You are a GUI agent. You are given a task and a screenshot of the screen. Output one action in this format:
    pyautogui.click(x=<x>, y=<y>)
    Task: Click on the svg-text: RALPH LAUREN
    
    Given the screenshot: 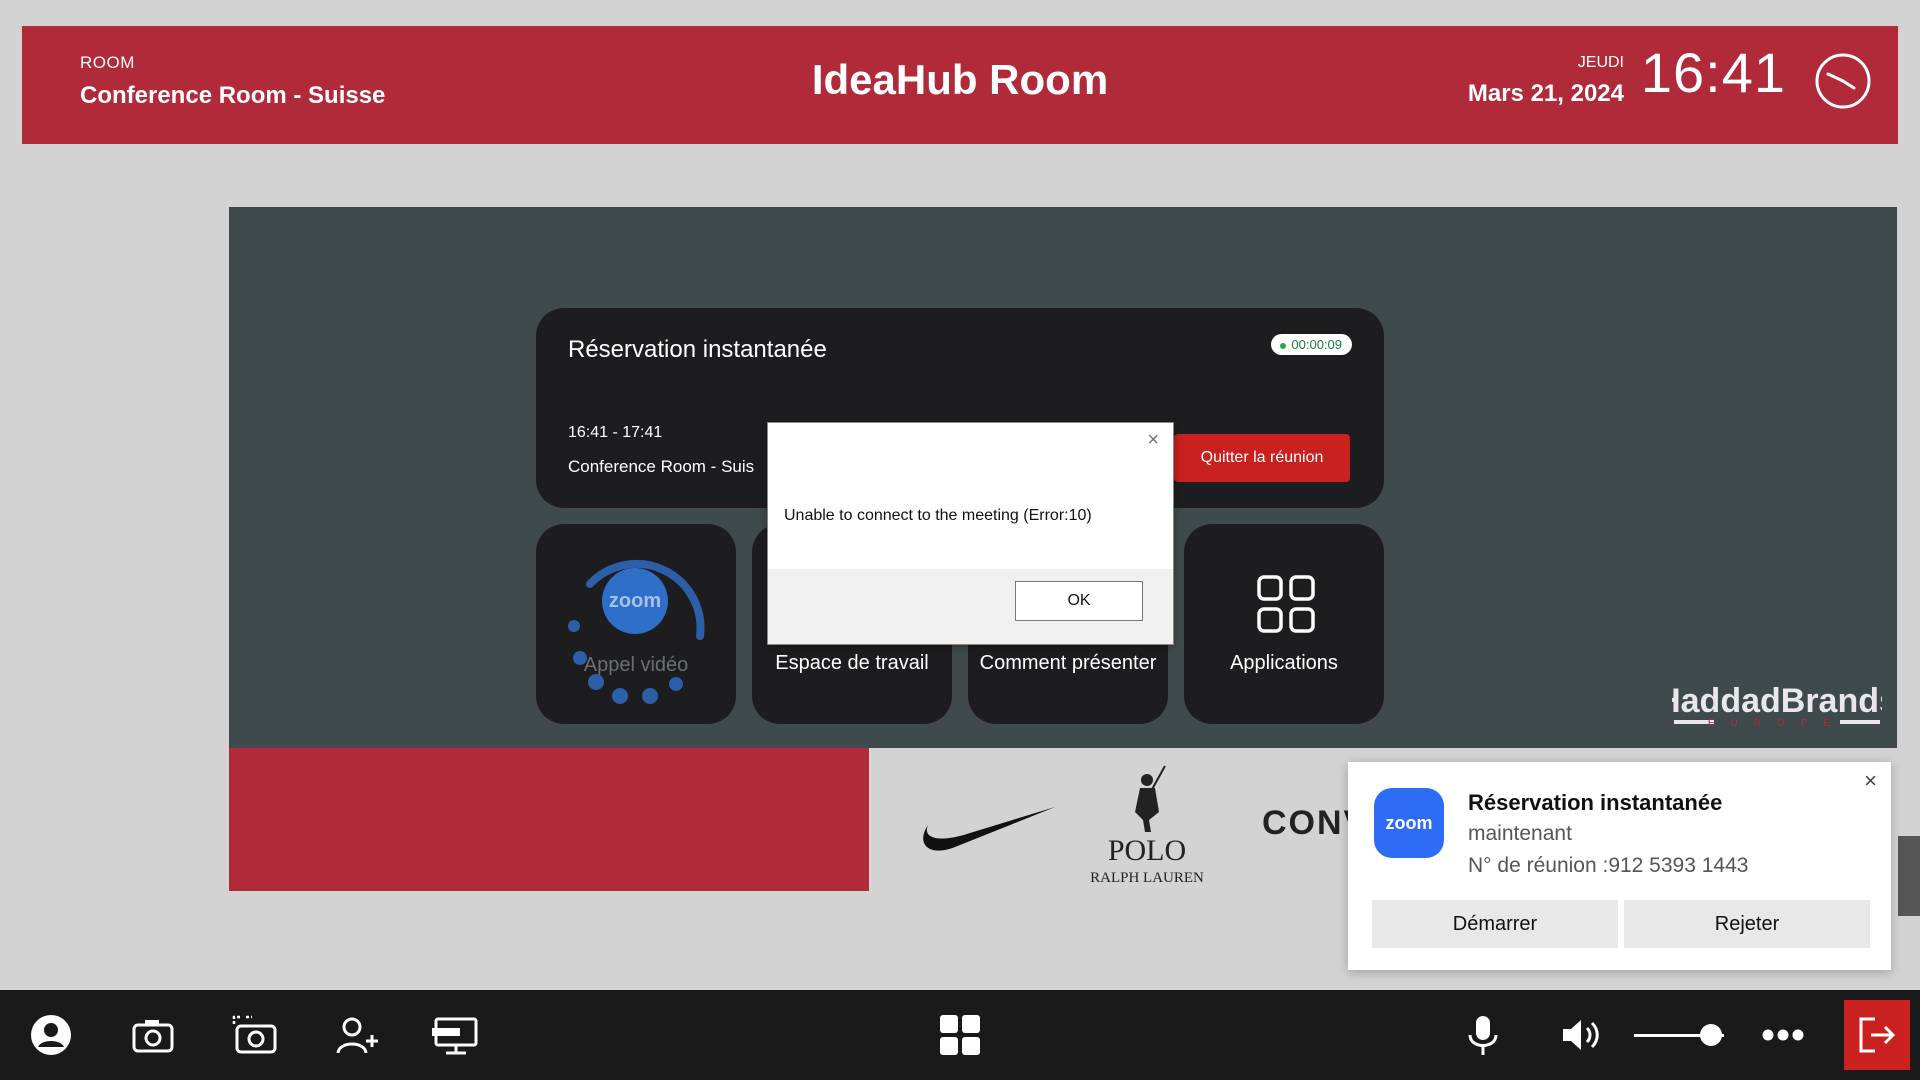 What is the action you would take?
    pyautogui.click(x=1147, y=878)
    